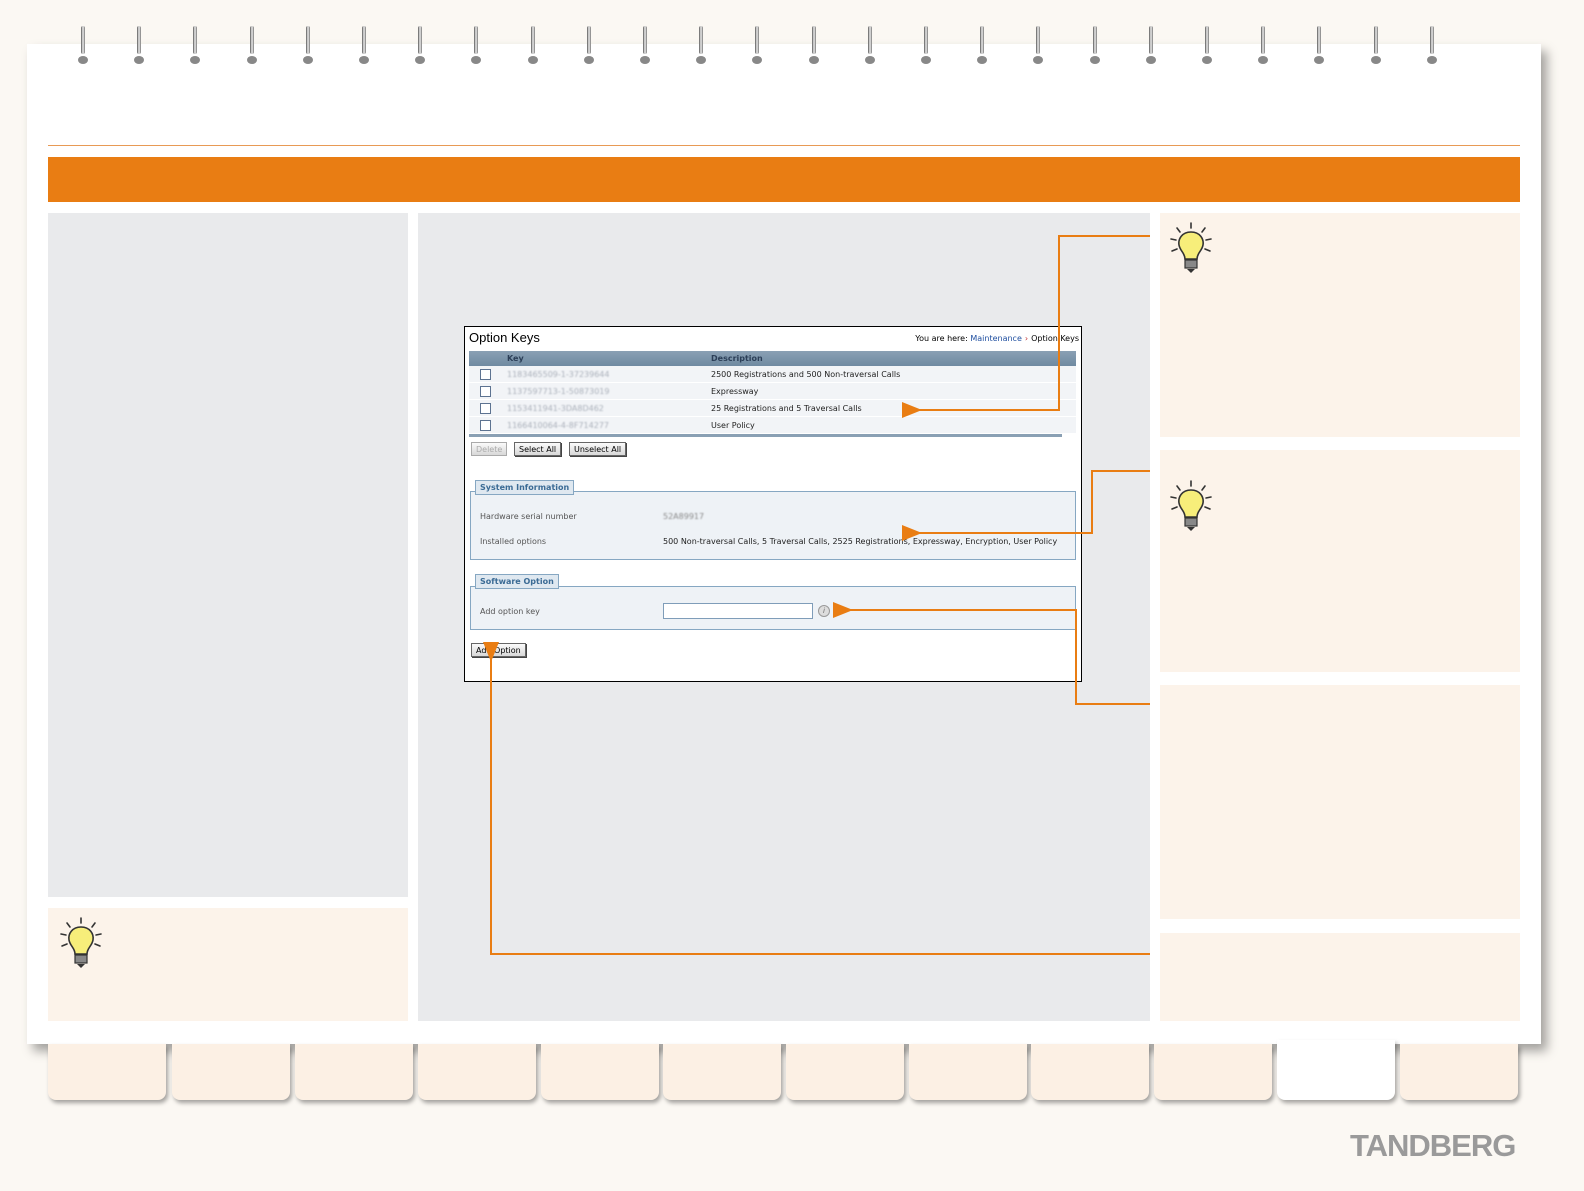 Image resolution: width=1584 pixels, height=1191 pixels. I want to click on chapter-tab-active, so click(1336, 1070).